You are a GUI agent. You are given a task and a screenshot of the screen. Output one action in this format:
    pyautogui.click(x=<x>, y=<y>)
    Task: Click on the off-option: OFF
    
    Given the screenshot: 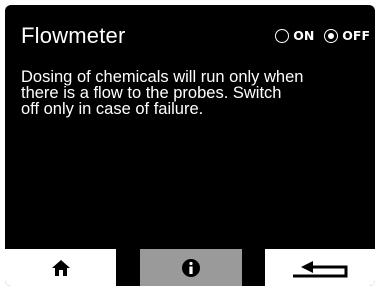 What is the action you would take?
    pyautogui.click(x=347, y=36)
    